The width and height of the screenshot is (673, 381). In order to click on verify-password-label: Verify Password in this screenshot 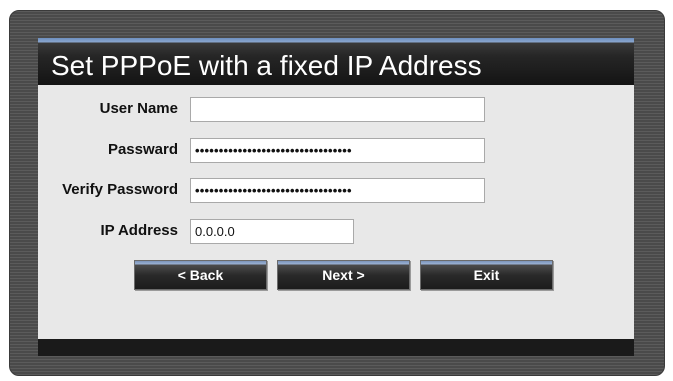, I will do `click(120, 189)`.